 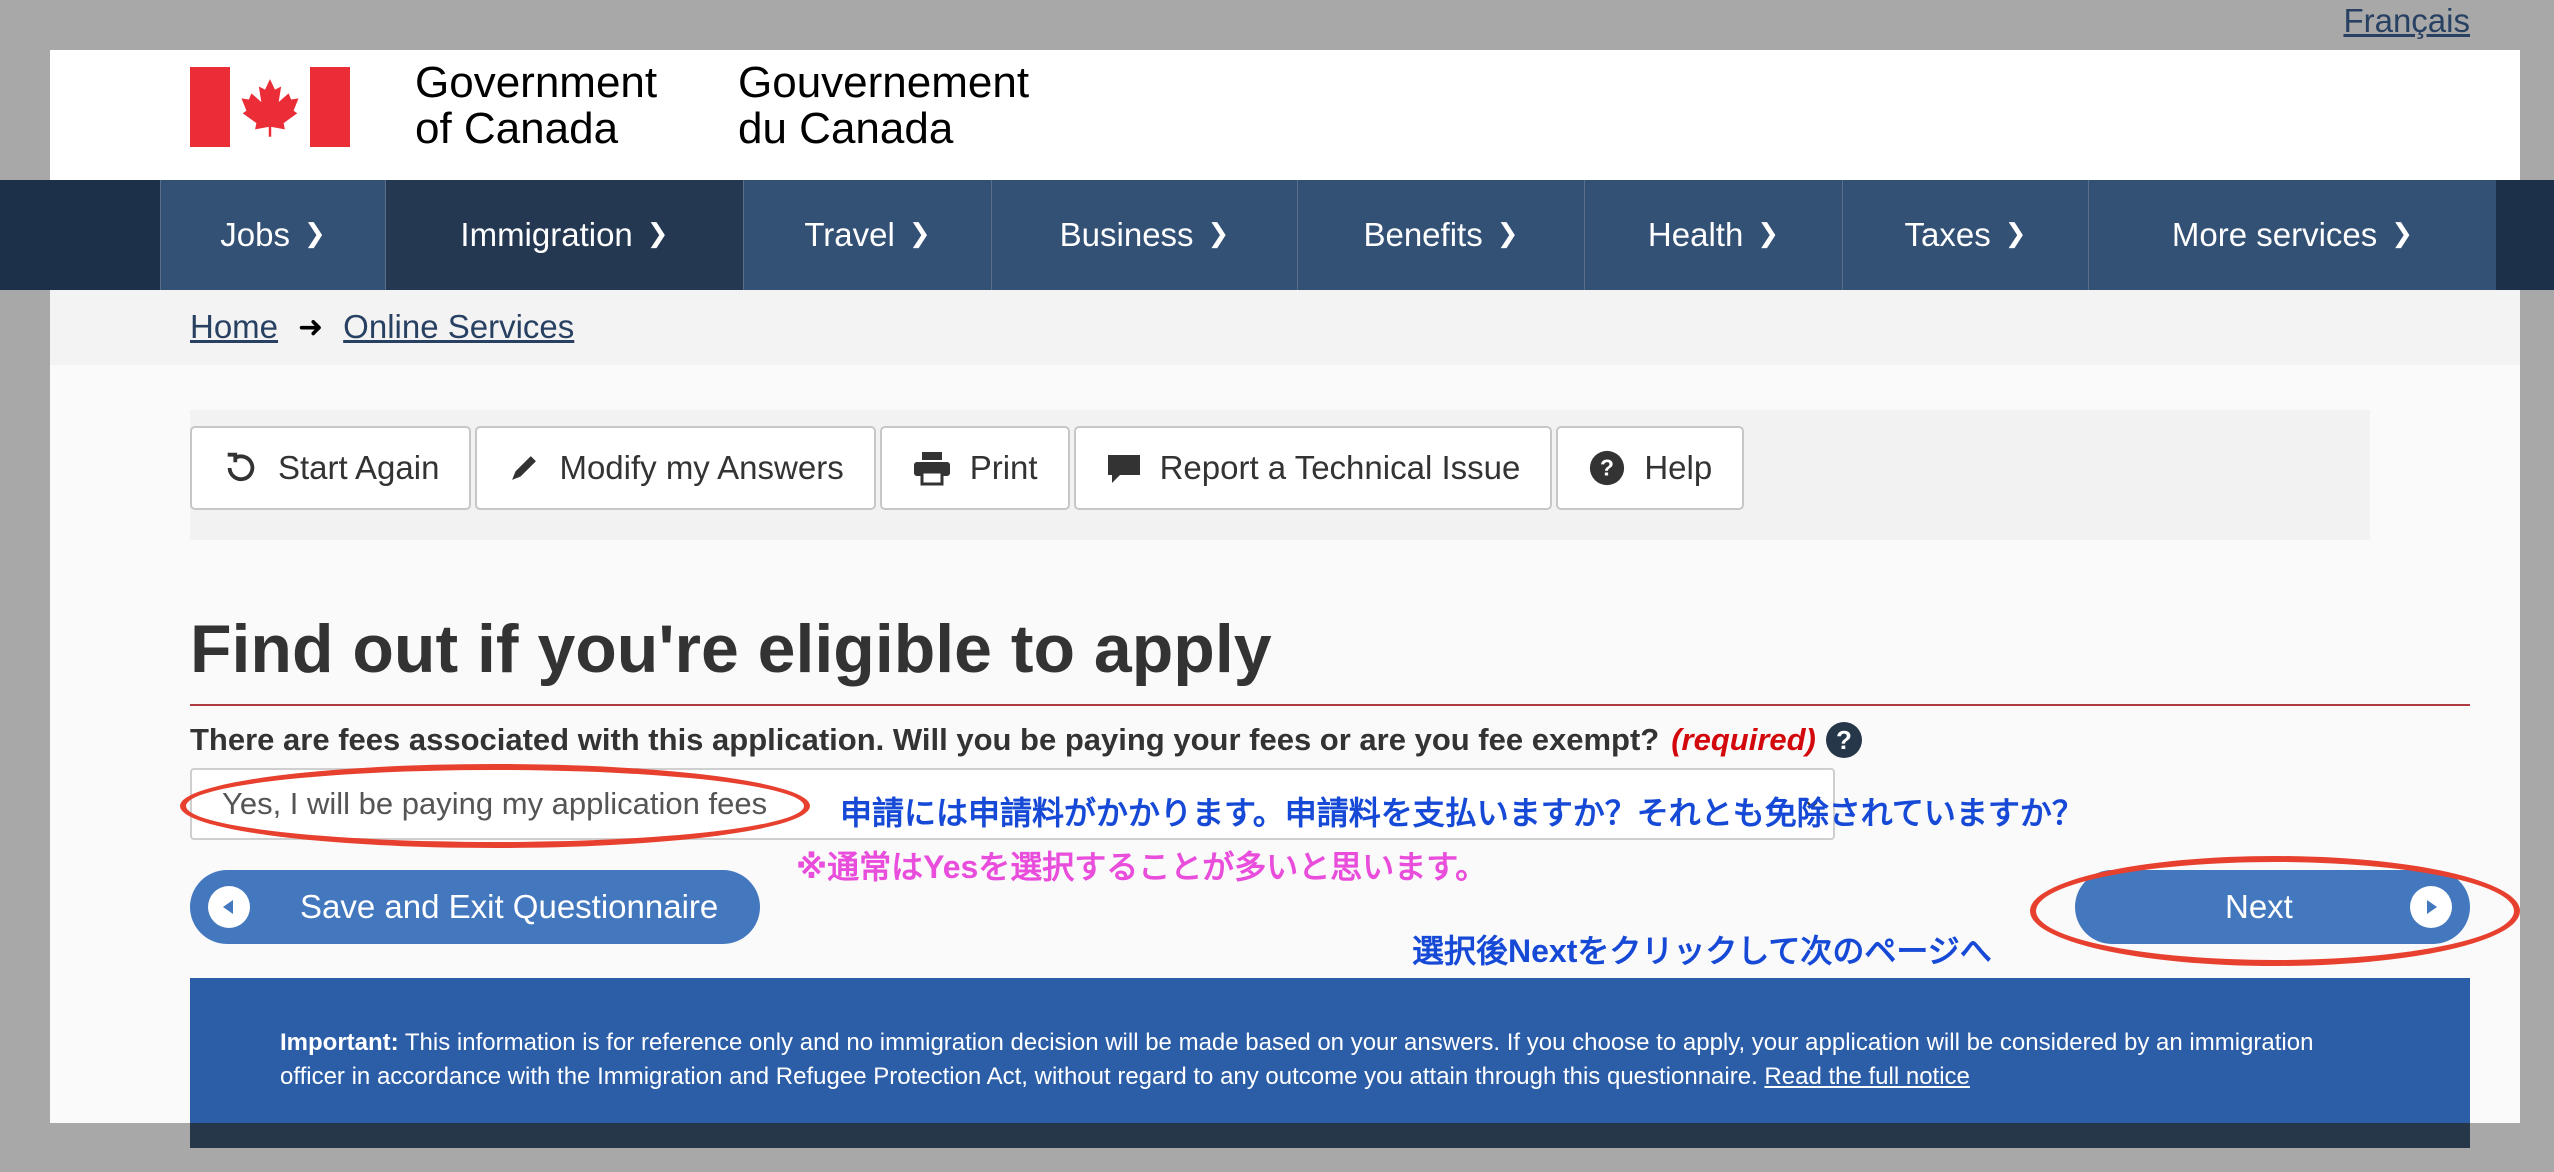 I want to click on nav-label-immigration: Immigration, so click(x=546, y=234).